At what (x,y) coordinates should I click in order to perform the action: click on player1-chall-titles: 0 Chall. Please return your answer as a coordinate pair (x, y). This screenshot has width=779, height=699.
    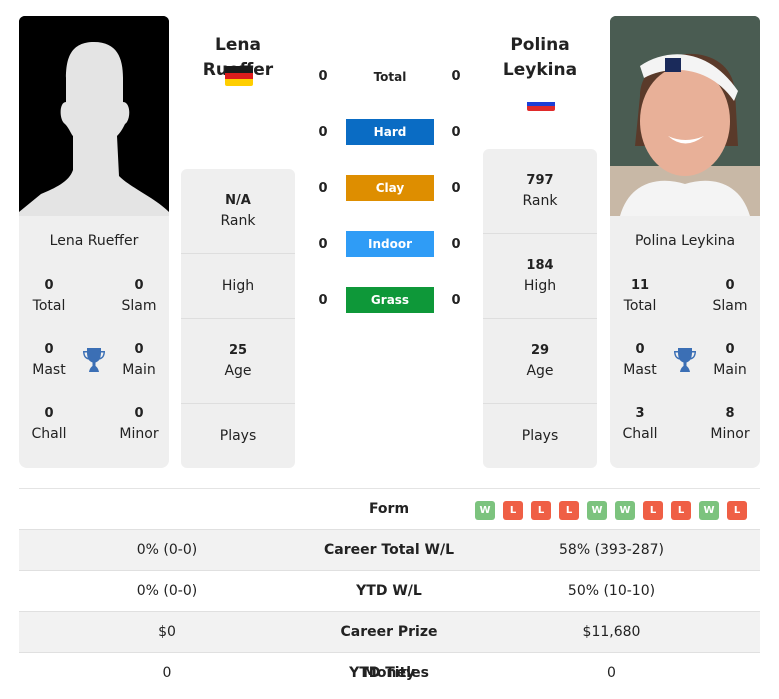
    Looking at the image, I should click on (49, 424).